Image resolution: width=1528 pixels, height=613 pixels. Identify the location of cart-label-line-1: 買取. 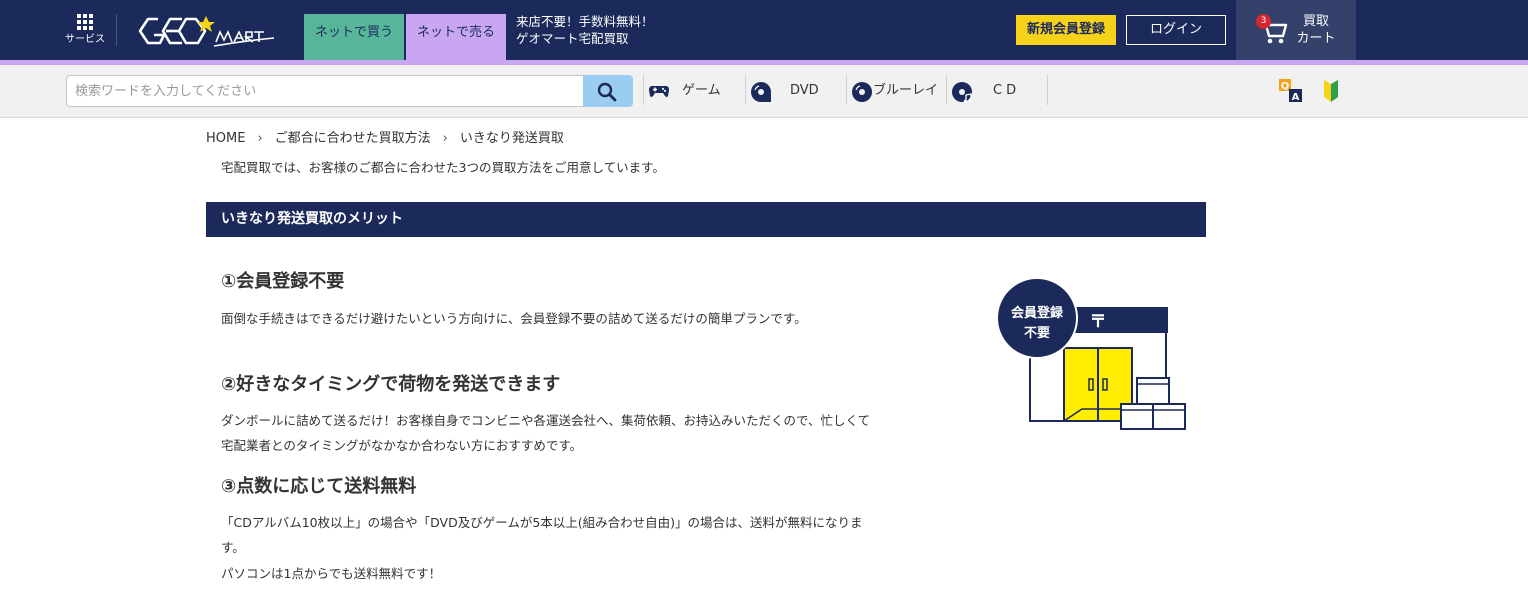
(1315, 21).